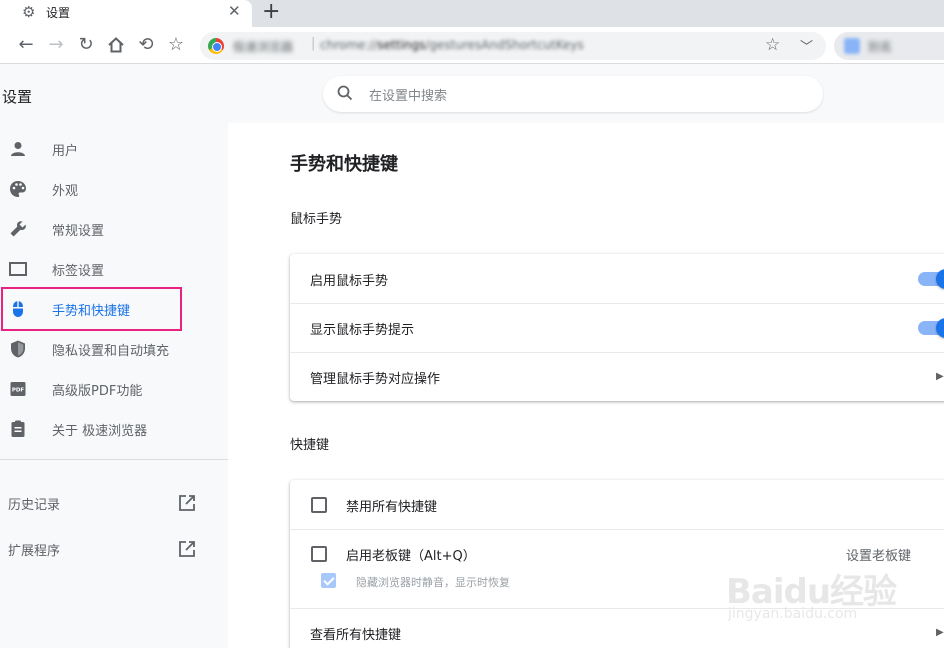  What do you see at coordinates (18, 428) in the screenshot?
I see `clipboard-icon` at bounding box center [18, 428].